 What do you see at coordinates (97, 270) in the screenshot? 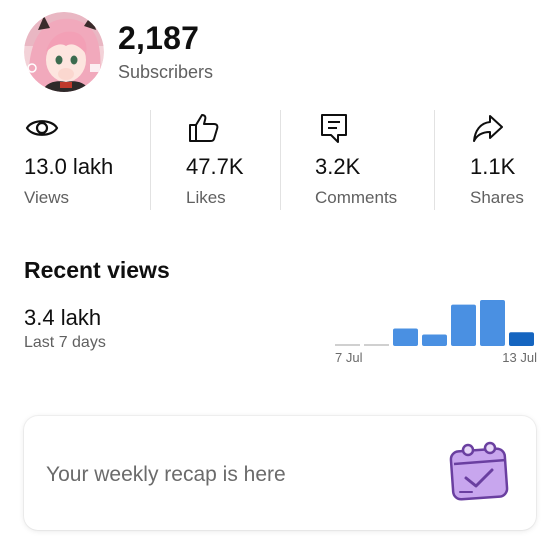
I see `recent-views-title: Recent views` at bounding box center [97, 270].